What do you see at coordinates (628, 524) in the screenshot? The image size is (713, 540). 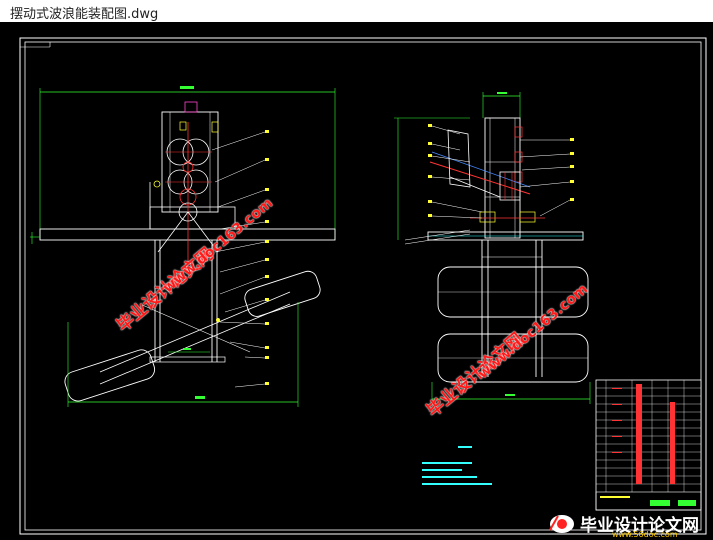 I see `site-logo: 毕业设计论文网 www.56doc.com` at bounding box center [628, 524].